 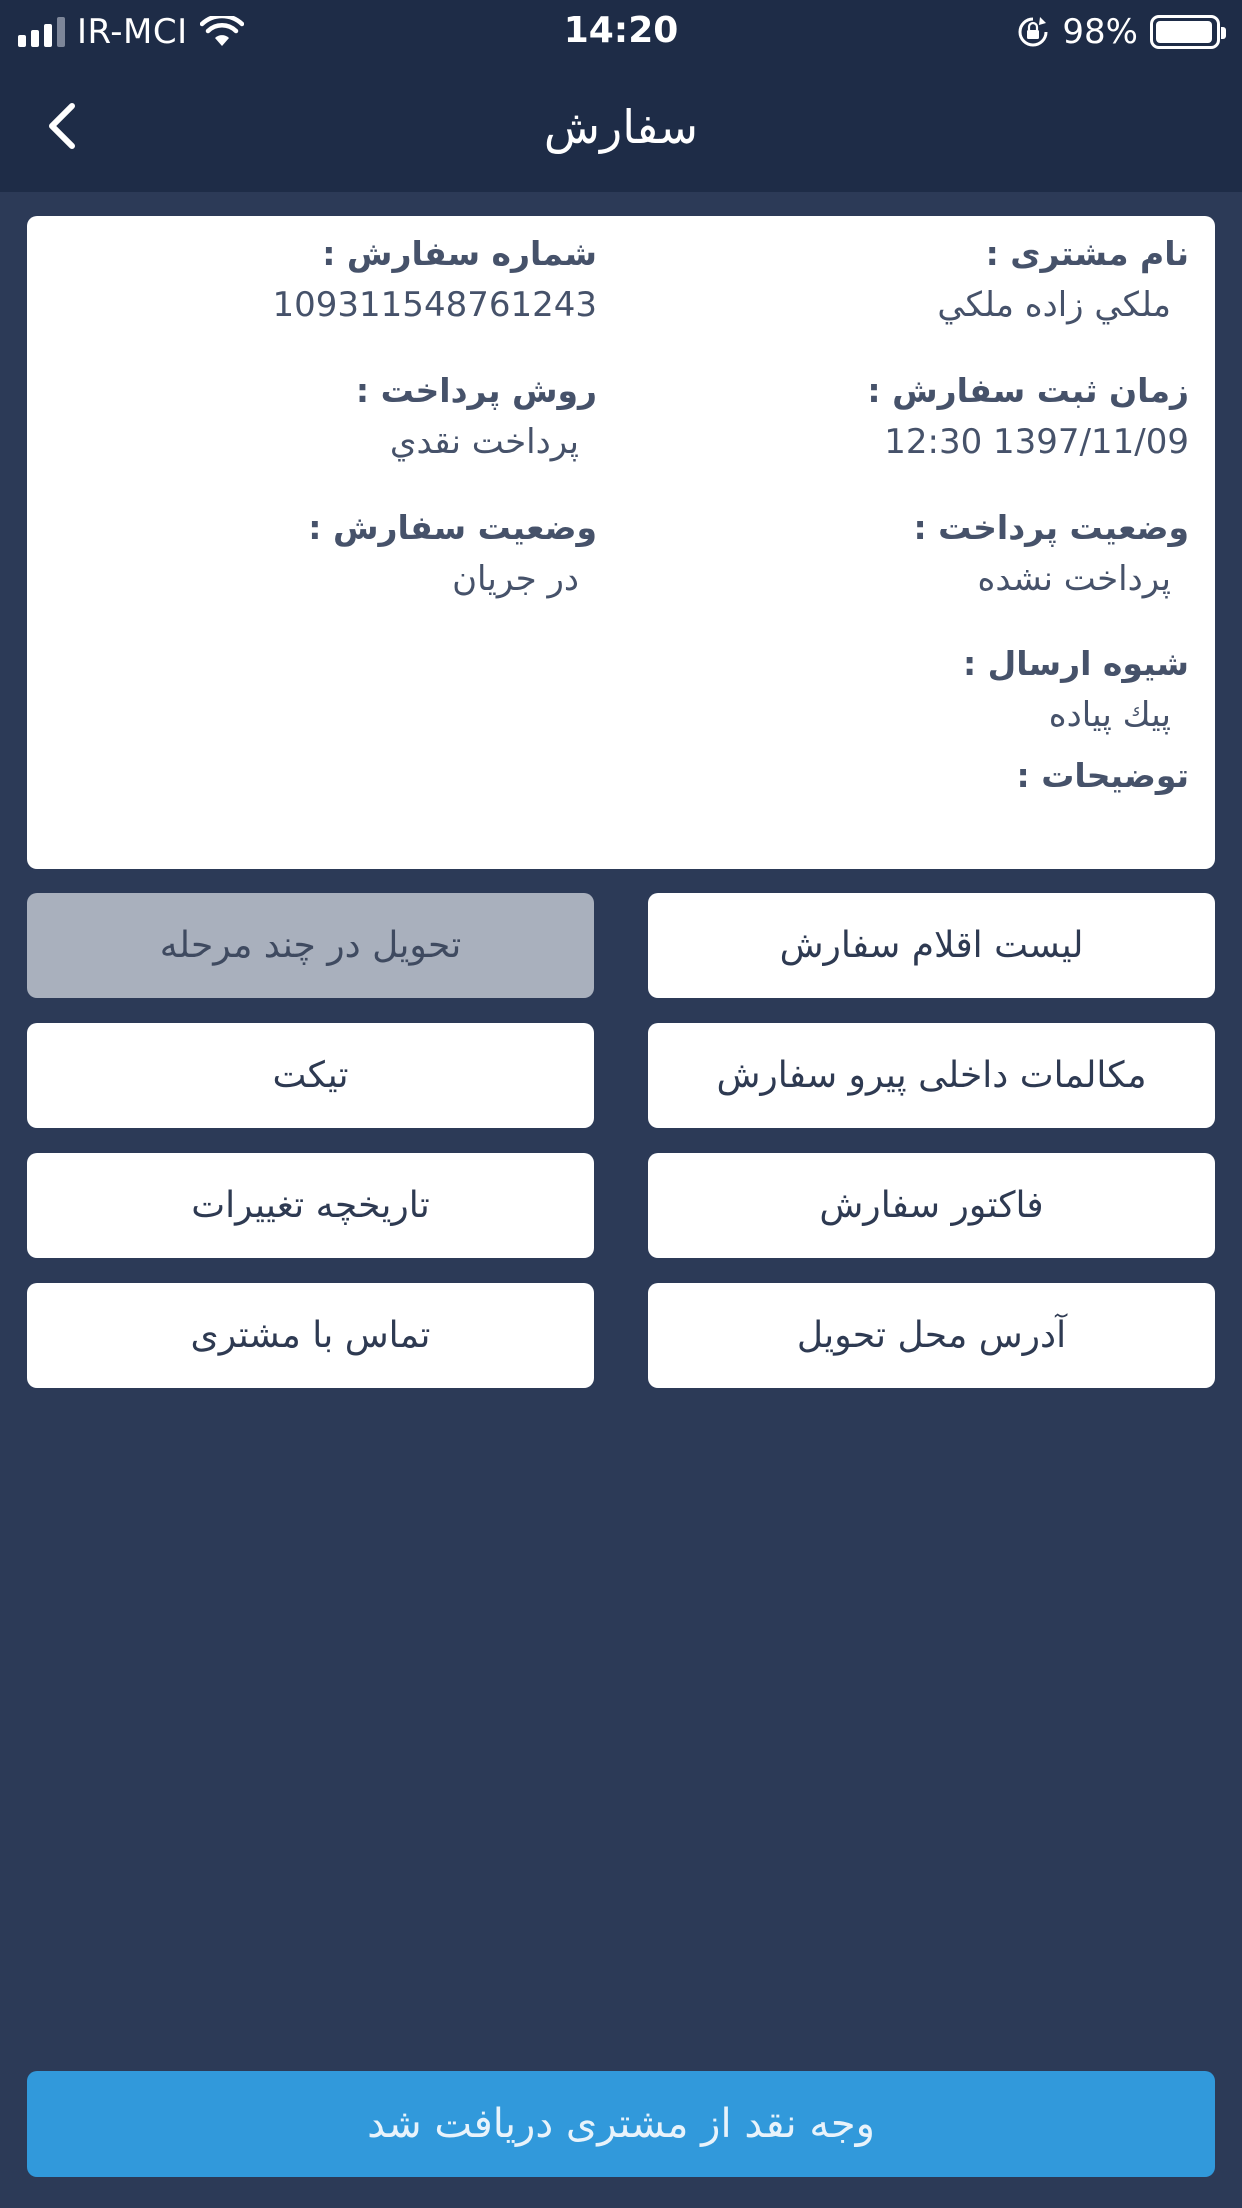 I want to click on order-time-value: 12:30 1397/11/09, so click(x=1036, y=442).